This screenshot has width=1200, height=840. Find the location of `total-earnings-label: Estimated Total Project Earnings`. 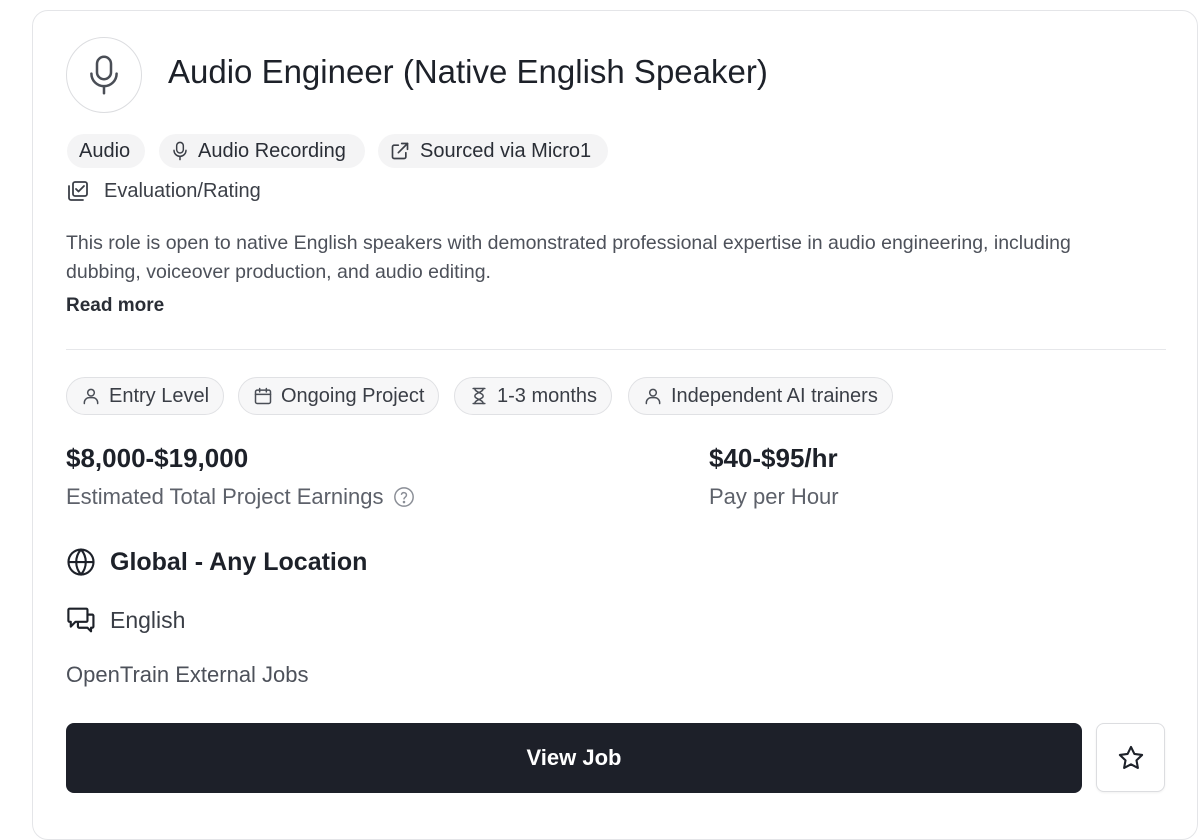

total-earnings-label: Estimated Total Project Earnings is located at coordinates (240, 497).